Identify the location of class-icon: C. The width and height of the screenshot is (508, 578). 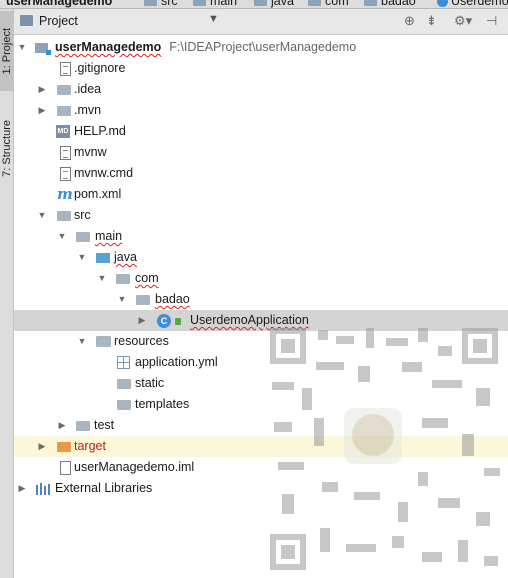
(164, 321).